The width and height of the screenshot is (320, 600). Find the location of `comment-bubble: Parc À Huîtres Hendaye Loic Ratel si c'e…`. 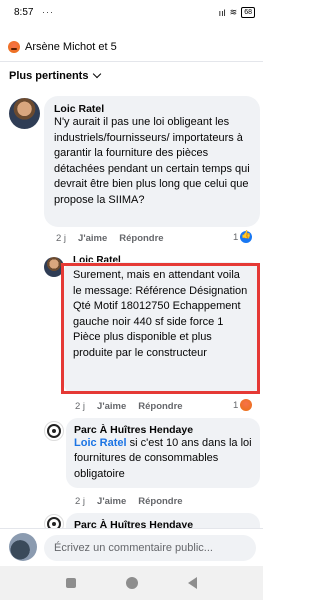

comment-bubble: Parc À Huîtres Hendaye Loic Ratel si c'e… is located at coordinates (163, 453).